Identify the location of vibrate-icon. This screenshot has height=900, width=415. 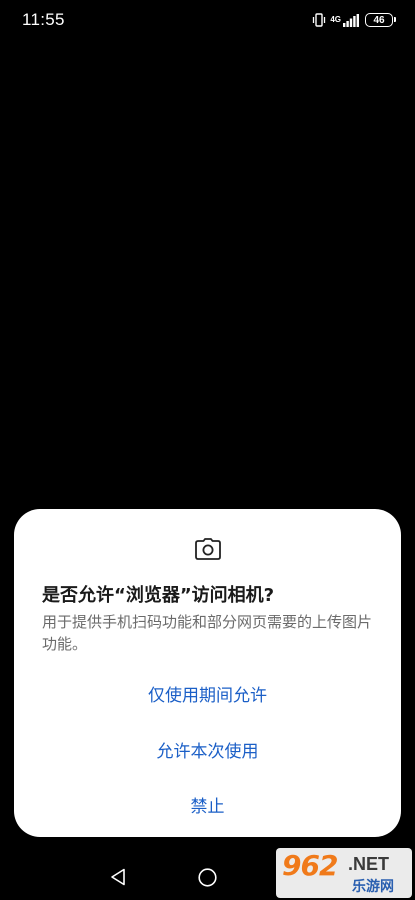
(319, 20).